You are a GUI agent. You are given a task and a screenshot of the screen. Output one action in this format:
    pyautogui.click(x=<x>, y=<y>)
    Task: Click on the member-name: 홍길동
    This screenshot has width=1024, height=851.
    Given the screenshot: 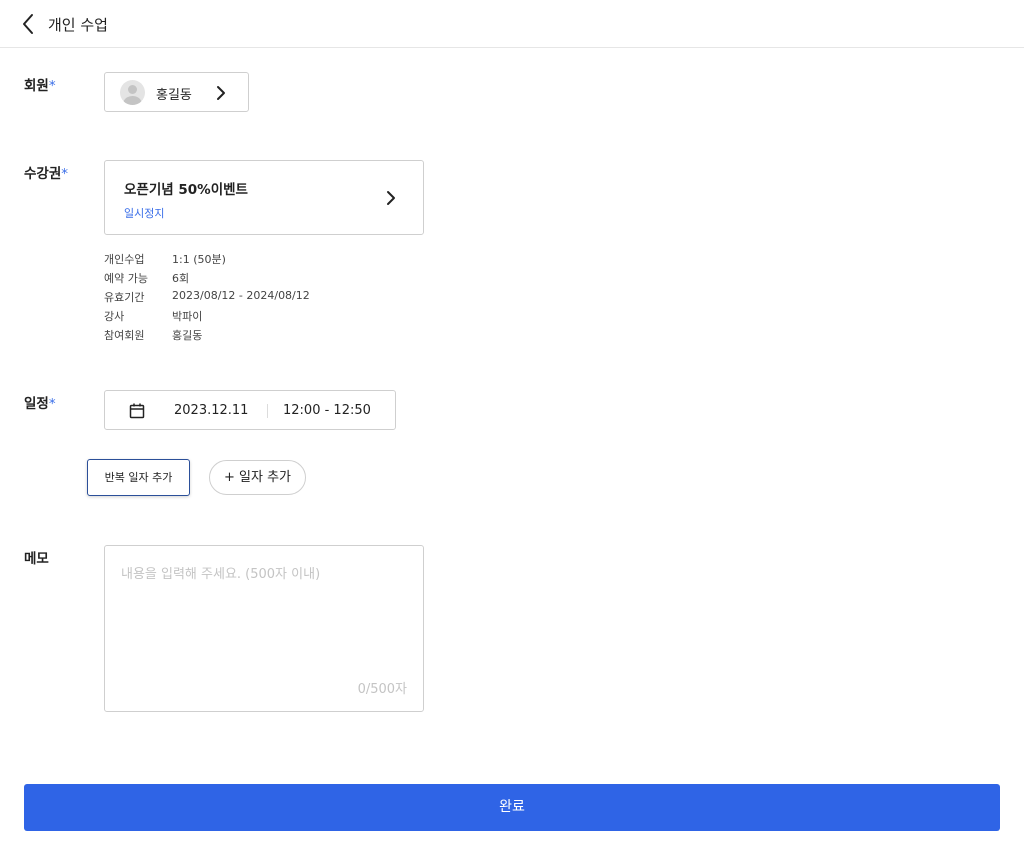 What is the action you would take?
    pyautogui.click(x=174, y=95)
    